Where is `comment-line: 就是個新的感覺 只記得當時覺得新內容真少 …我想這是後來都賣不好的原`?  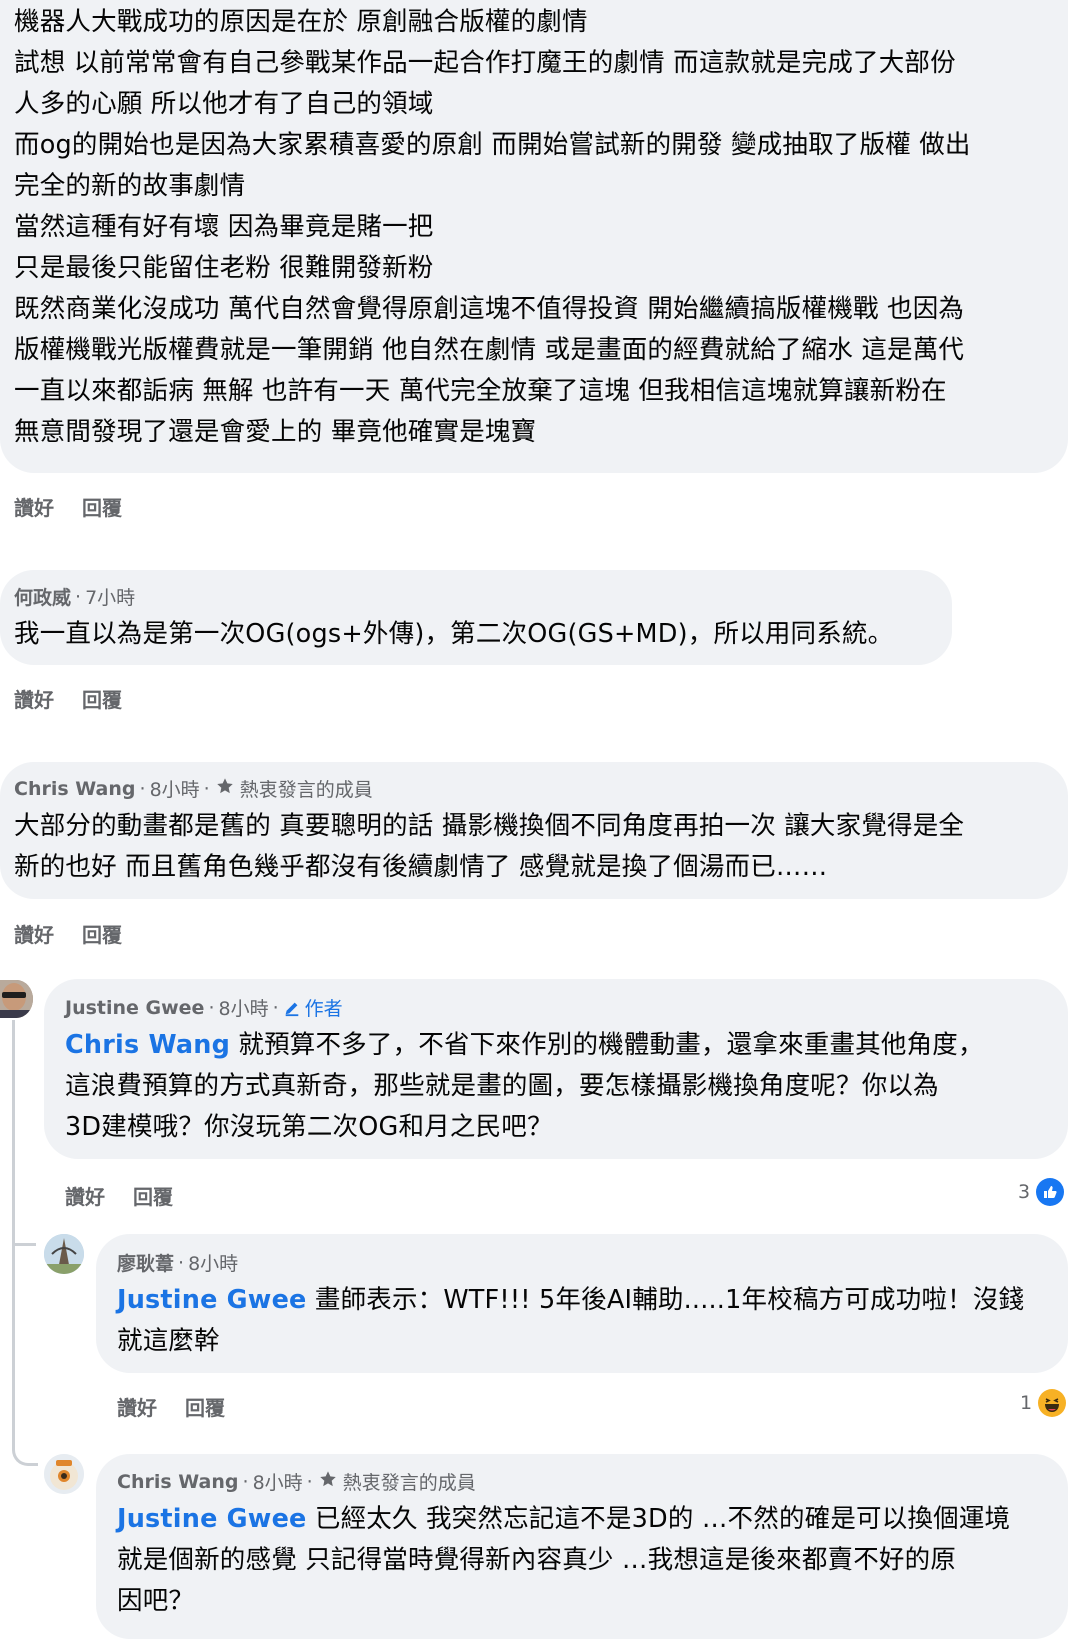
comment-line: 就是個新的感覺 只記得當時覺得新內容真少 …我想這是後來都賣不好的原 is located at coordinates (537, 1560).